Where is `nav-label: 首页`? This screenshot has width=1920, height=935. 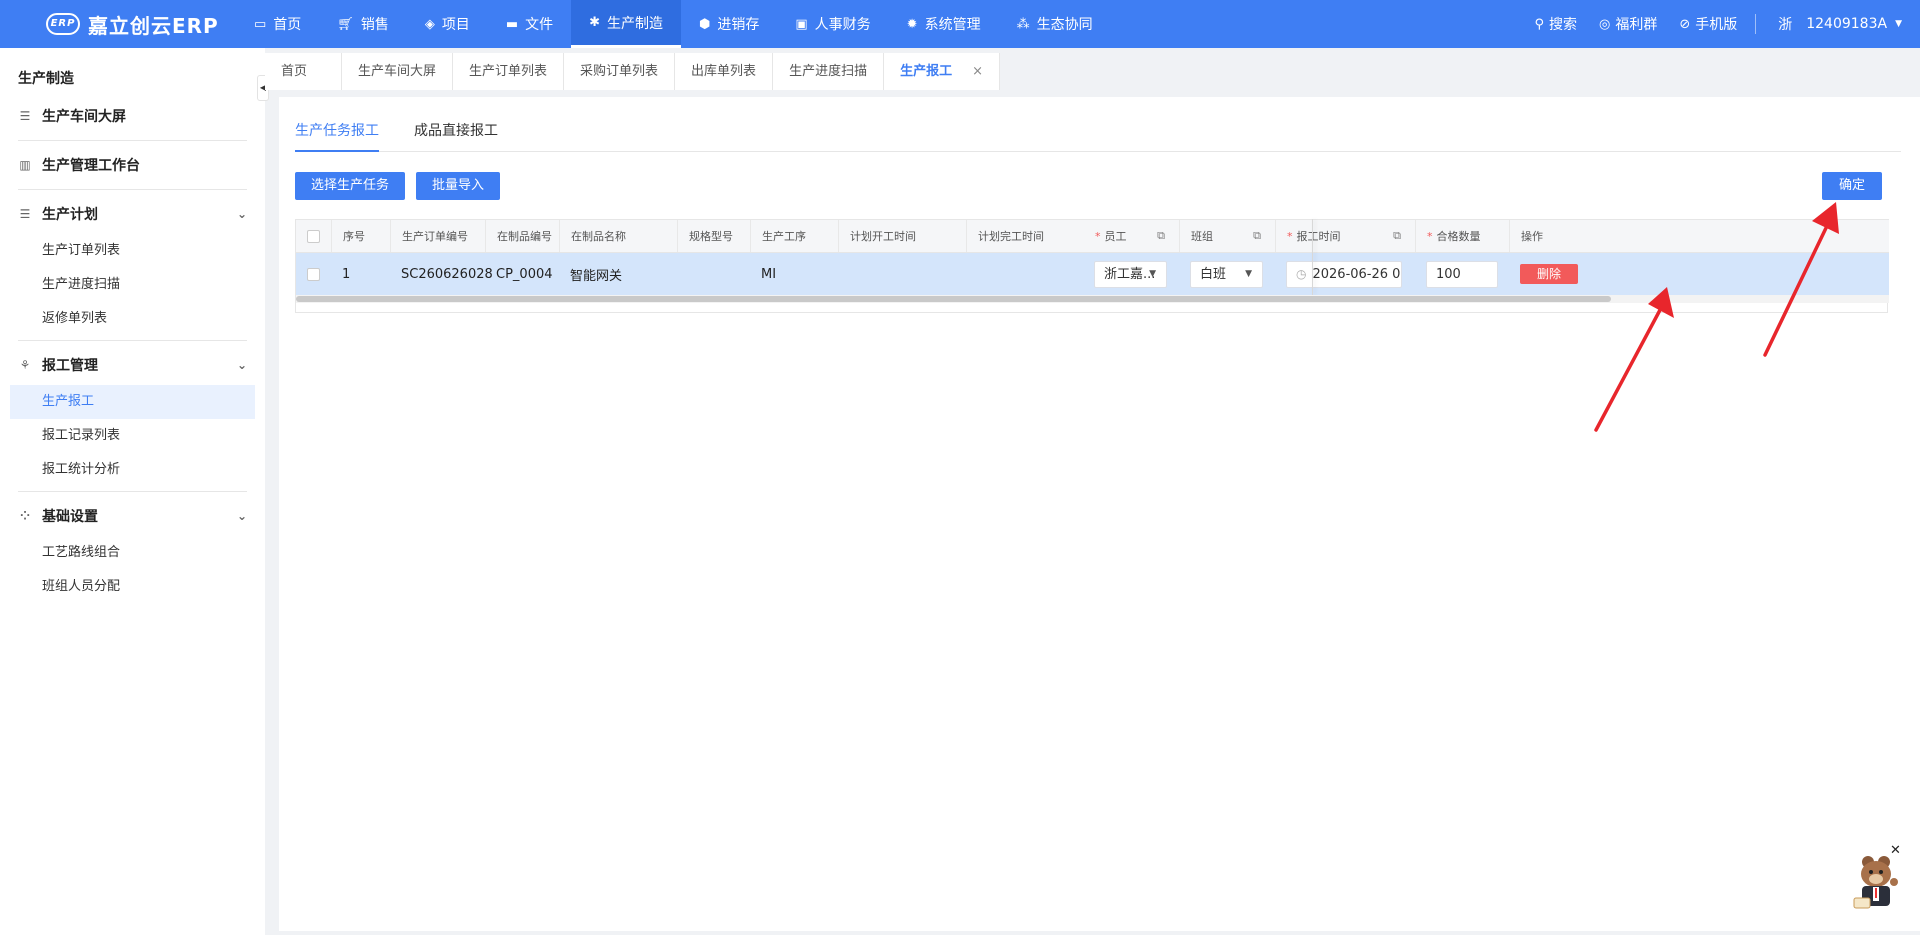 nav-label: 首页 is located at coordinates (287, 25).